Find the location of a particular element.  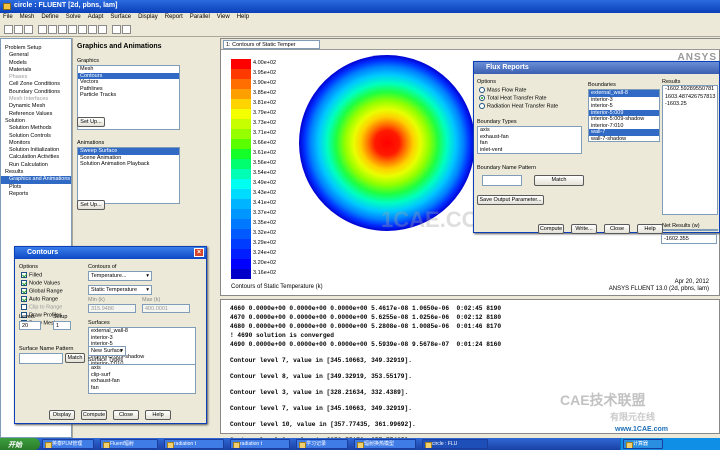

annotate-icon is located at coordinates (102, 29).